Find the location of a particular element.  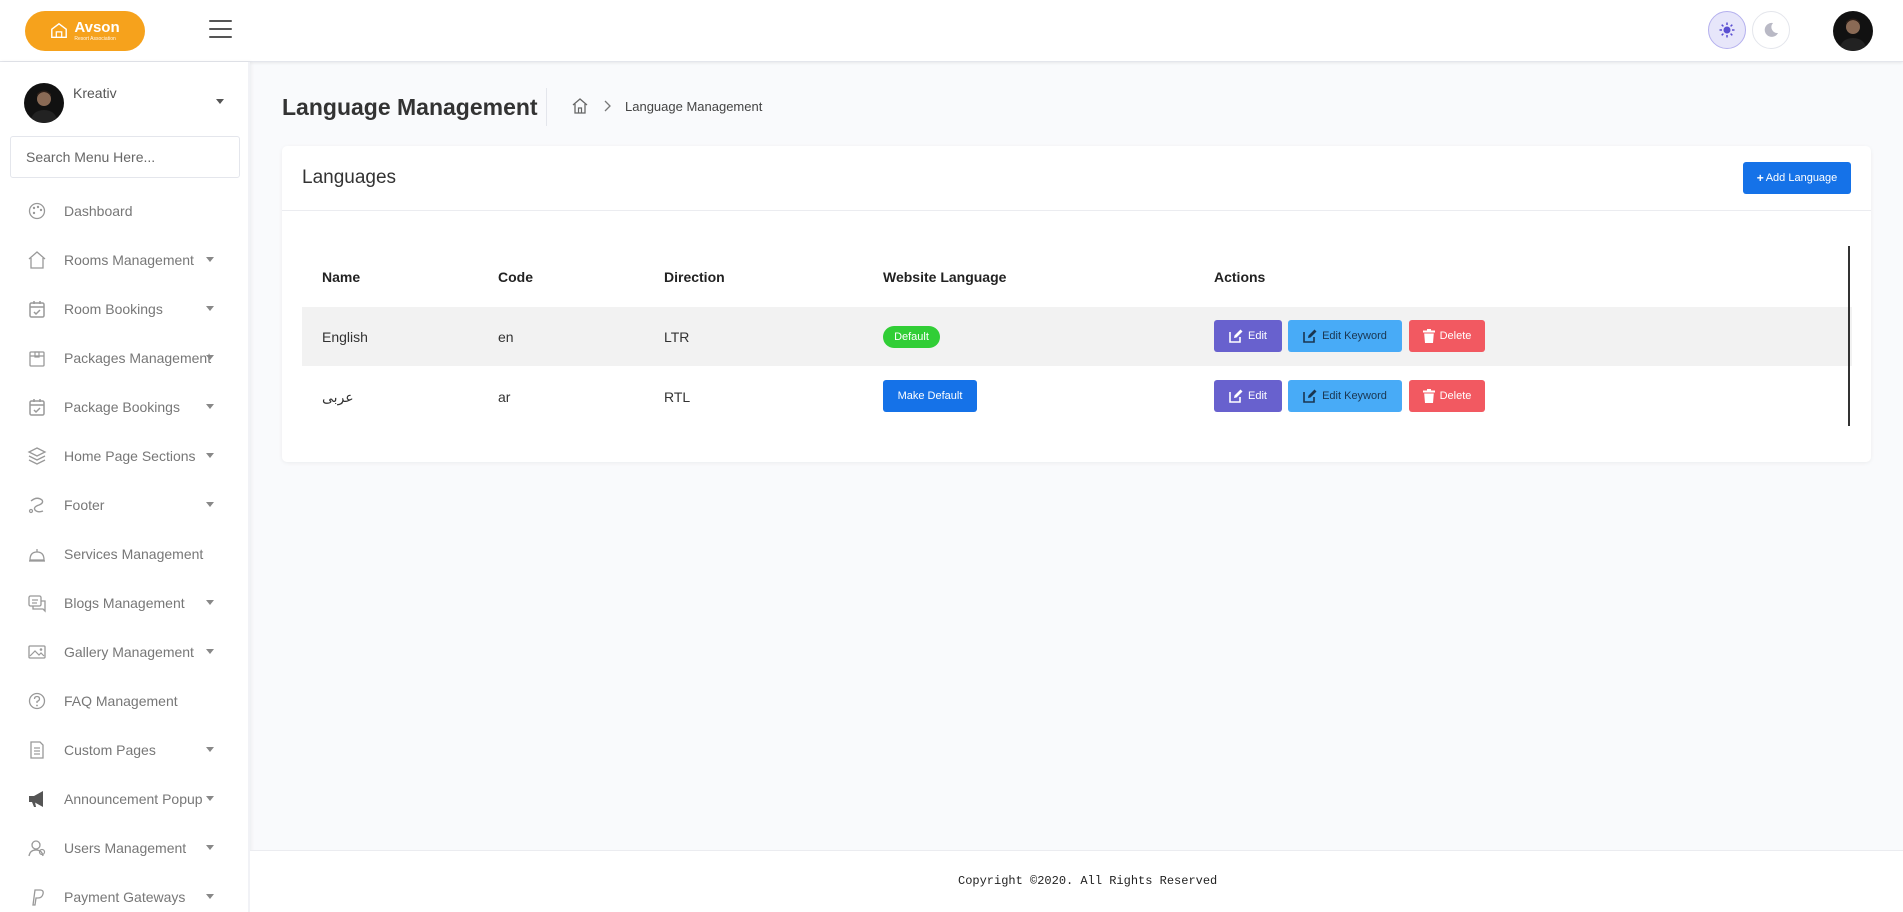

sidebar-item-packages-management: Packages Management is located at coordinates (125, 357).